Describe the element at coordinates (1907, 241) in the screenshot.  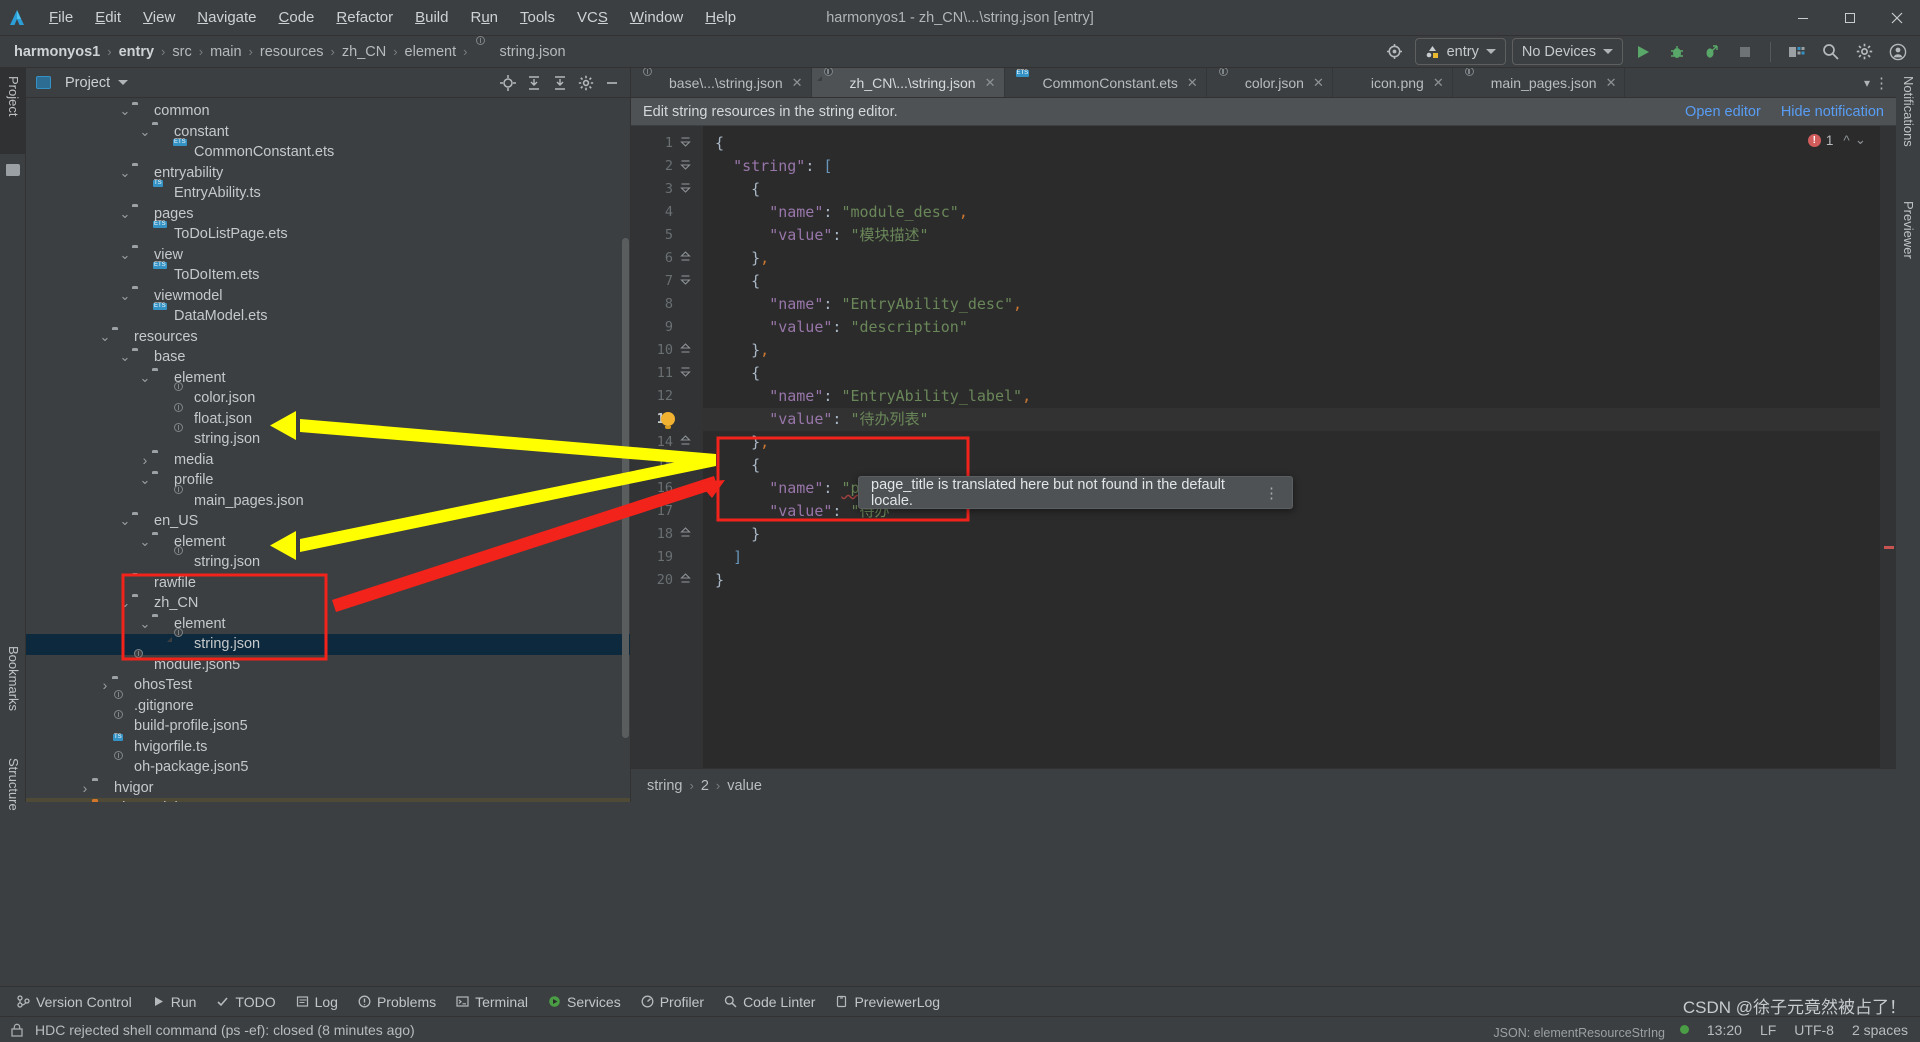
I see `sidebar-item-previewer: Previewer` at that location.